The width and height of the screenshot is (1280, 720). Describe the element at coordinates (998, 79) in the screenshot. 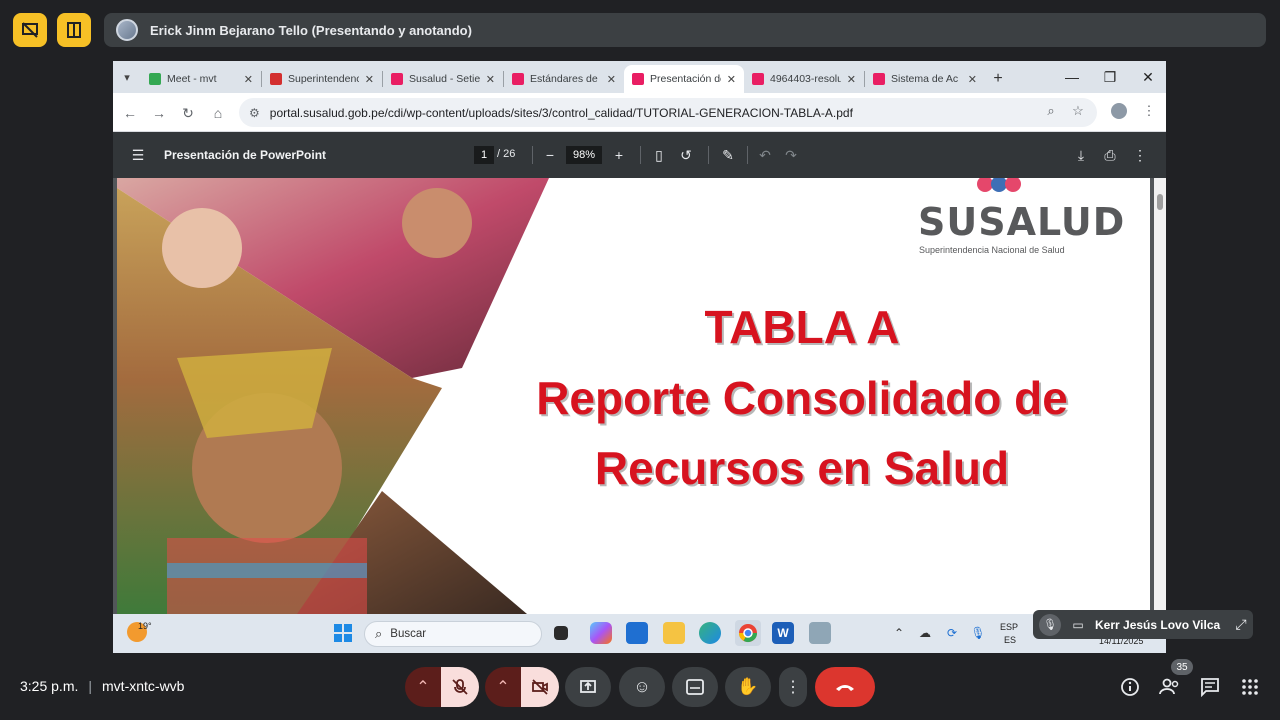

I see `new-tab-button: +` at that location.